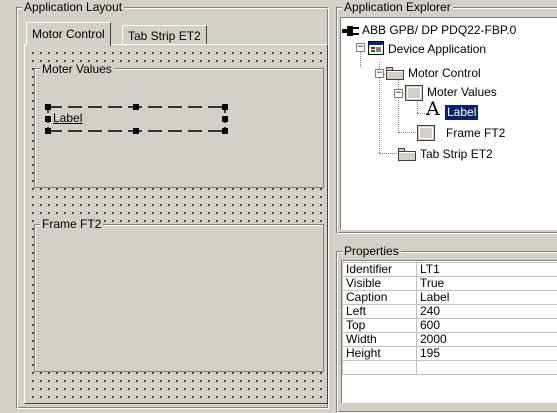 The image size is (557, 413). I want to click on application-layout-title: Application Layout, so click(73, 7).